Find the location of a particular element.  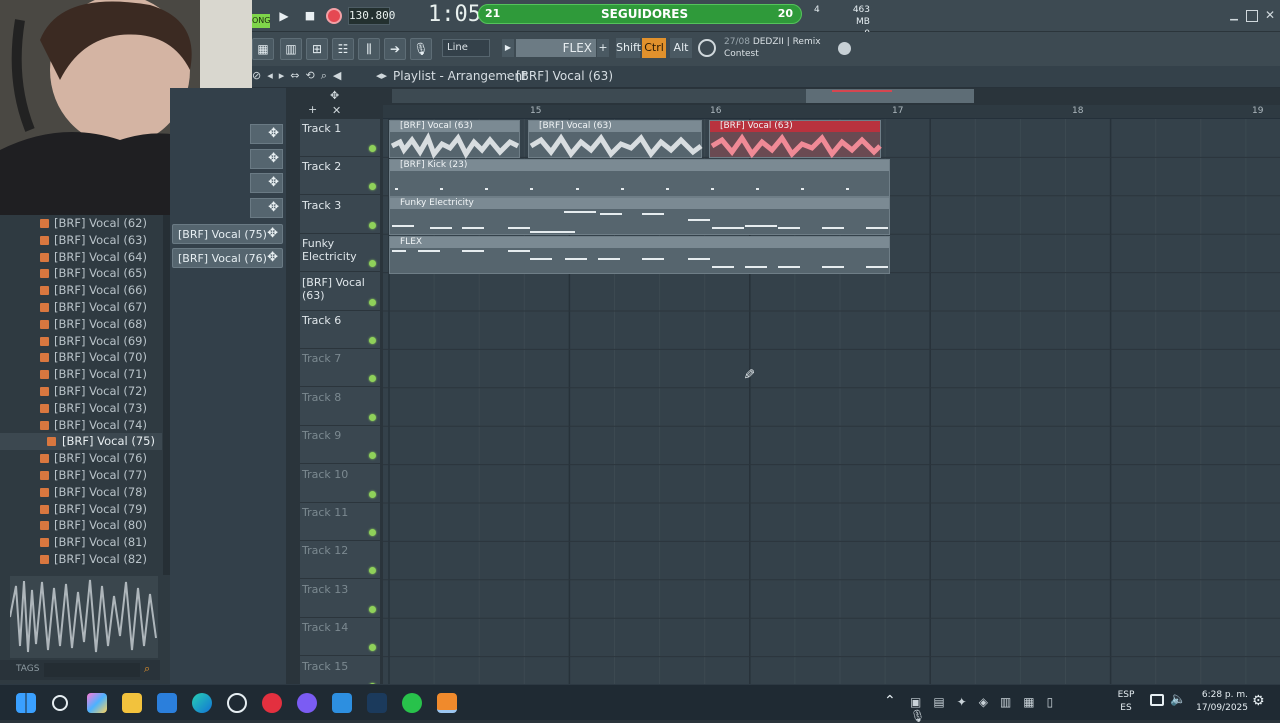

copilot-icon is located at coordinates (97, 703).